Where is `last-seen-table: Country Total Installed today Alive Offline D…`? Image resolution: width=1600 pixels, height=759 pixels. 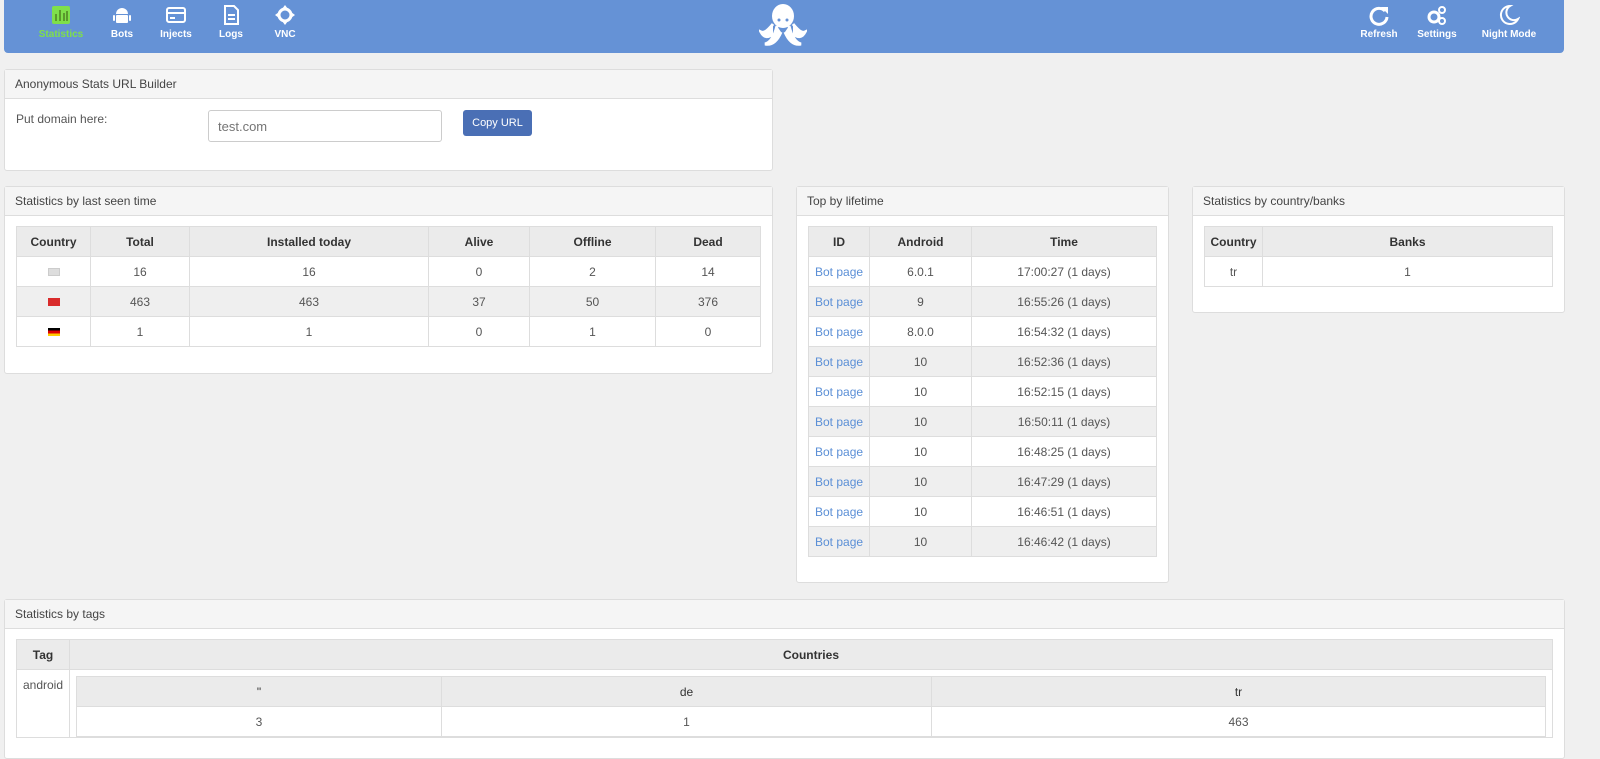
last-seen-table: Country Total Installed today Alive Offline D… is located at coordinates (388, 286).